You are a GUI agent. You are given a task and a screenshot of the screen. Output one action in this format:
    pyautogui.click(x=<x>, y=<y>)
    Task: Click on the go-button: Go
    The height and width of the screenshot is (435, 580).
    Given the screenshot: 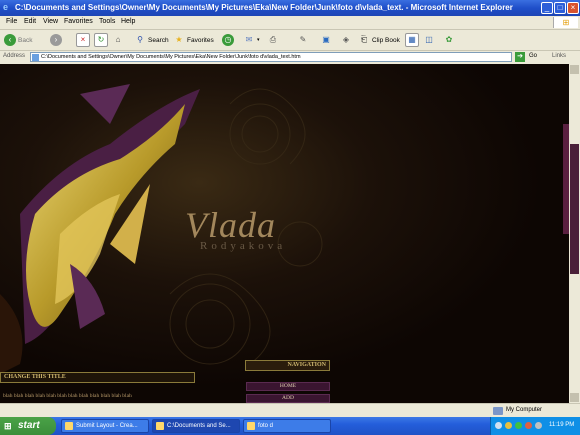 What is the action you would take?
    pyautogui.click(x=533, y=56)
    